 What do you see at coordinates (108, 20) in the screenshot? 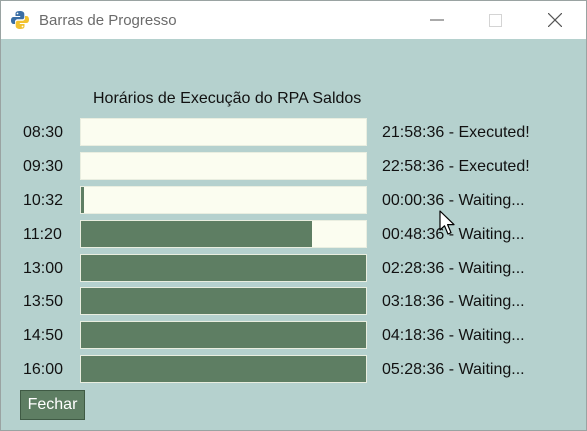
I see `window-title: Barras de Progresso` at bounding box center [108, 20].